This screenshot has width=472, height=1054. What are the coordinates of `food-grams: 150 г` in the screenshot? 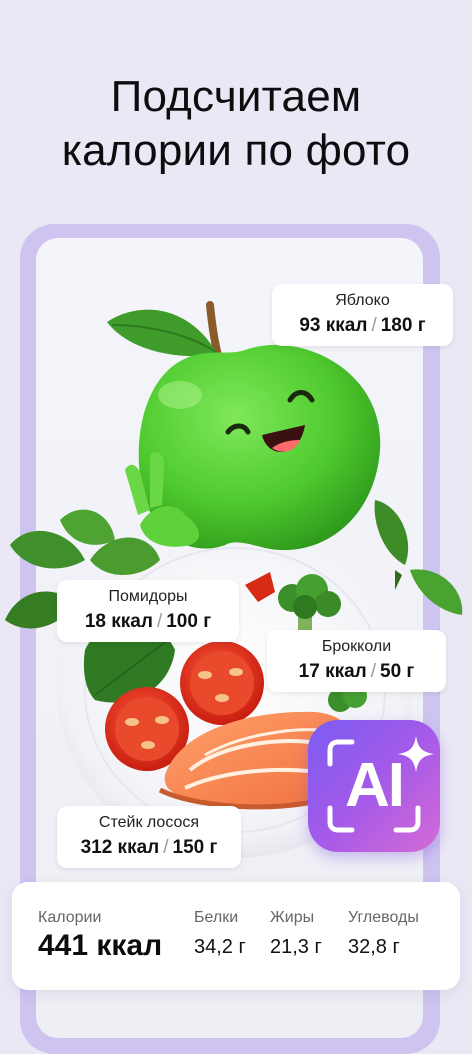 It's located at (195, 847).